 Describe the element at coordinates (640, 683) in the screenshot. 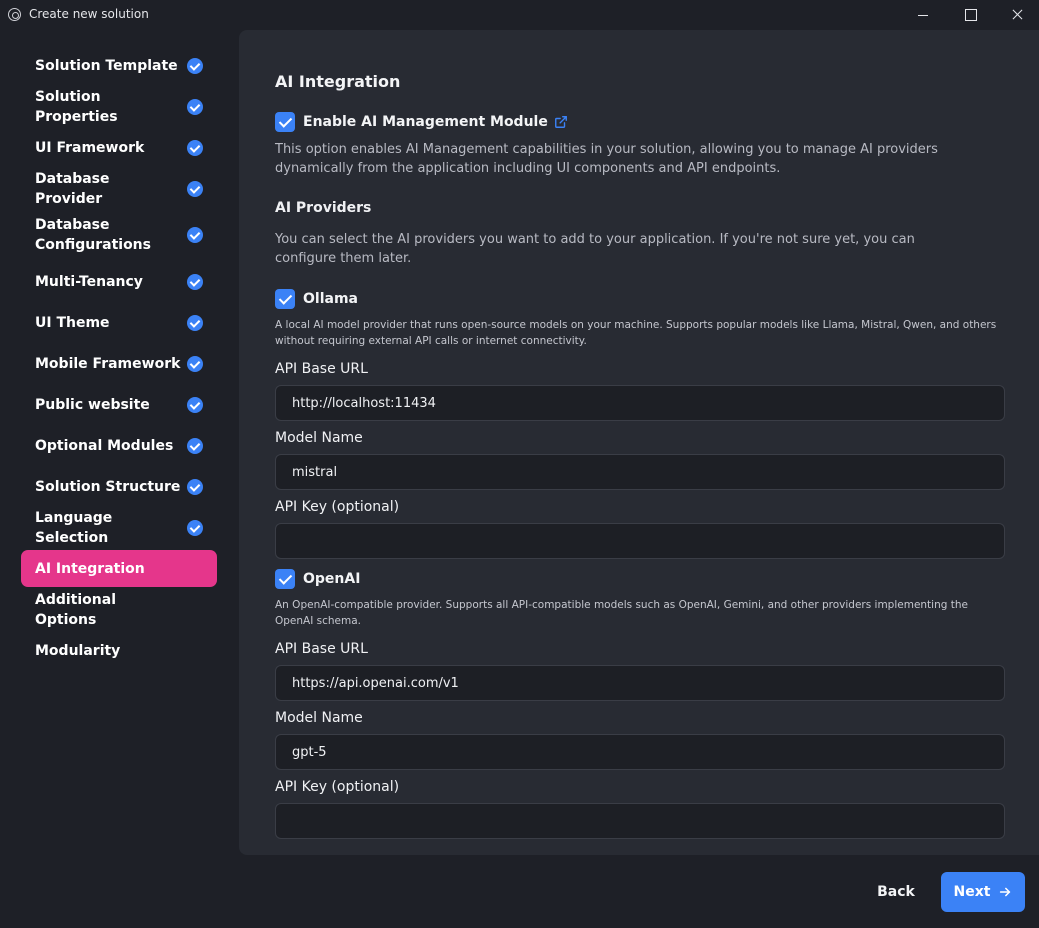

I see `openai-base-url-input` at that location.